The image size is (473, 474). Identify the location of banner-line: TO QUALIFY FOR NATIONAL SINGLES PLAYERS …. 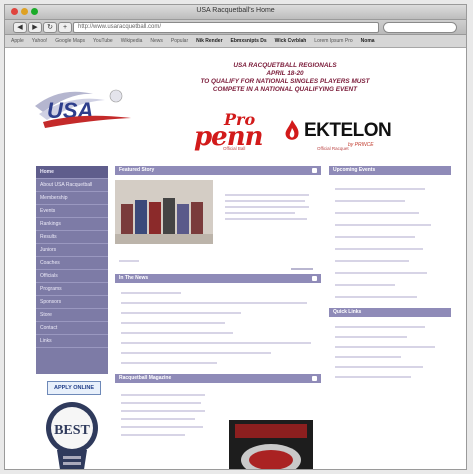
(285, 81).